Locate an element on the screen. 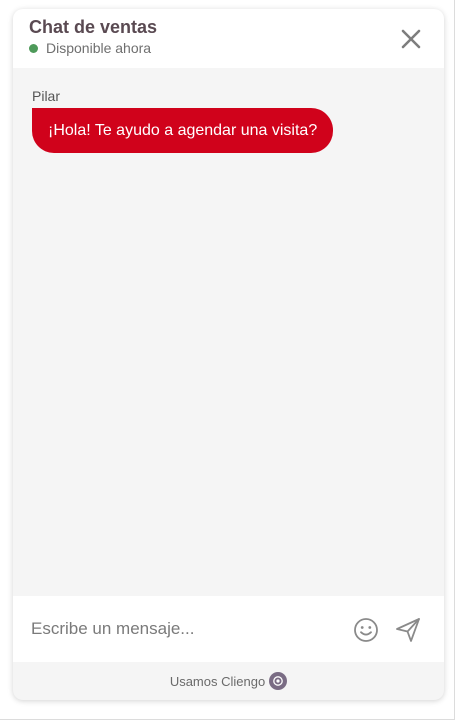 The image size is (456, 722). message-bubble: ¡Hola! Te ayudo a agendar una visita? is located at coordinates (183, 130).